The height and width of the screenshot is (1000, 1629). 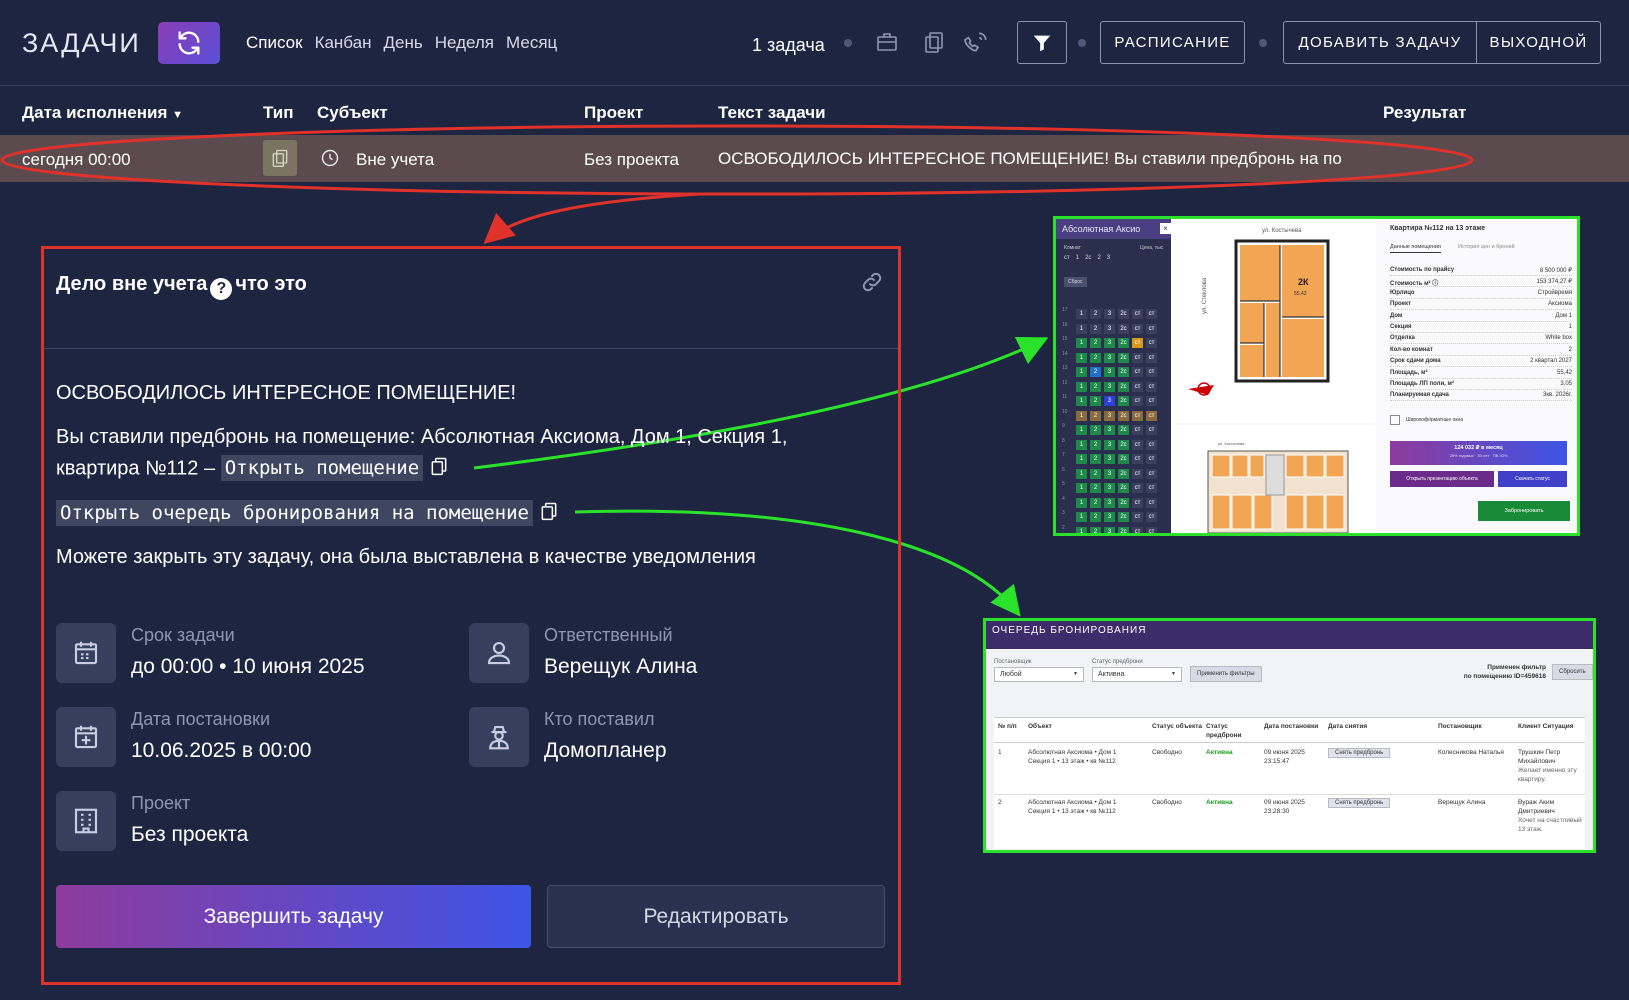 What do you see at coordinates (1165, 228) in the screenshot?
I see `close-icon: ×` at bounding box center [1165, 228].